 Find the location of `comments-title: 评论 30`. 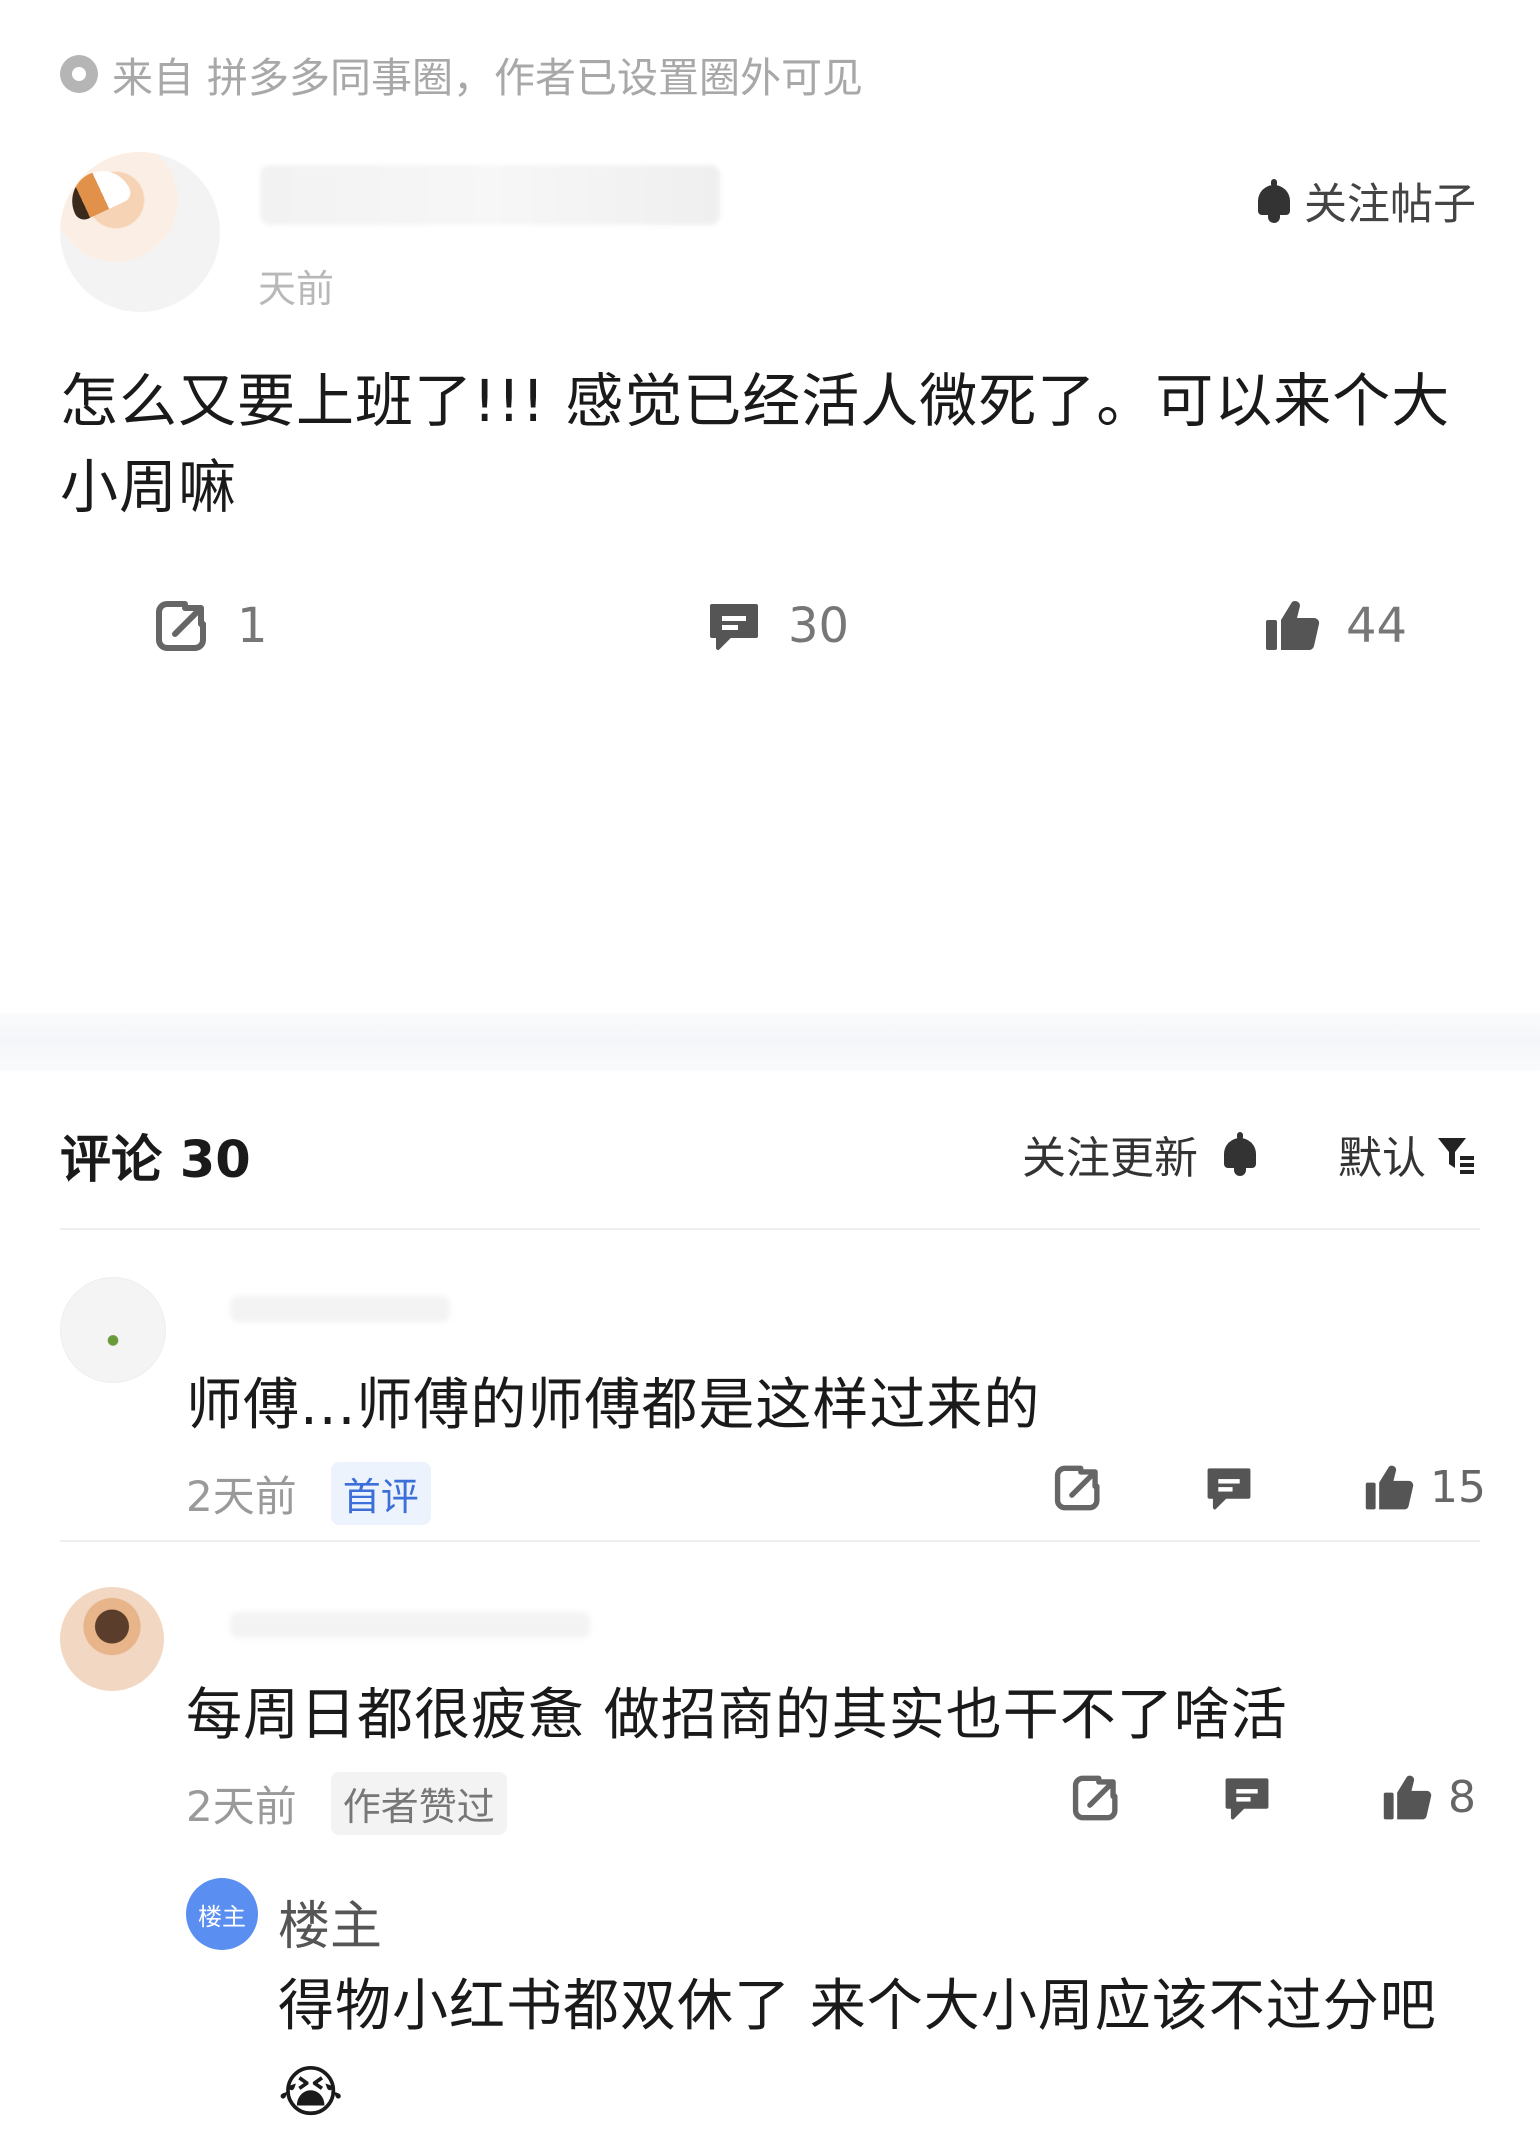

comments-title: 评论 30 is located at coordinates (155, 1160).